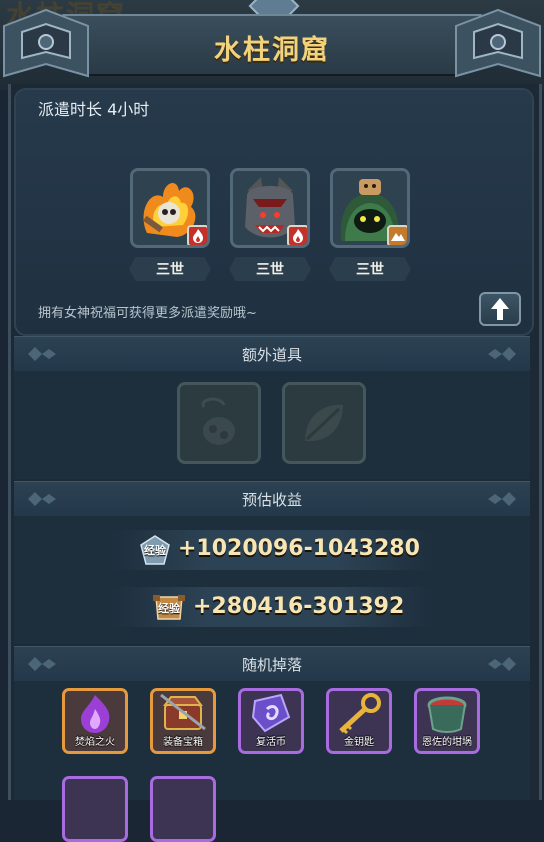 The height and width of the screenshot is (842, 544). I want to click on arrow-up-icon, so click(500, 309).